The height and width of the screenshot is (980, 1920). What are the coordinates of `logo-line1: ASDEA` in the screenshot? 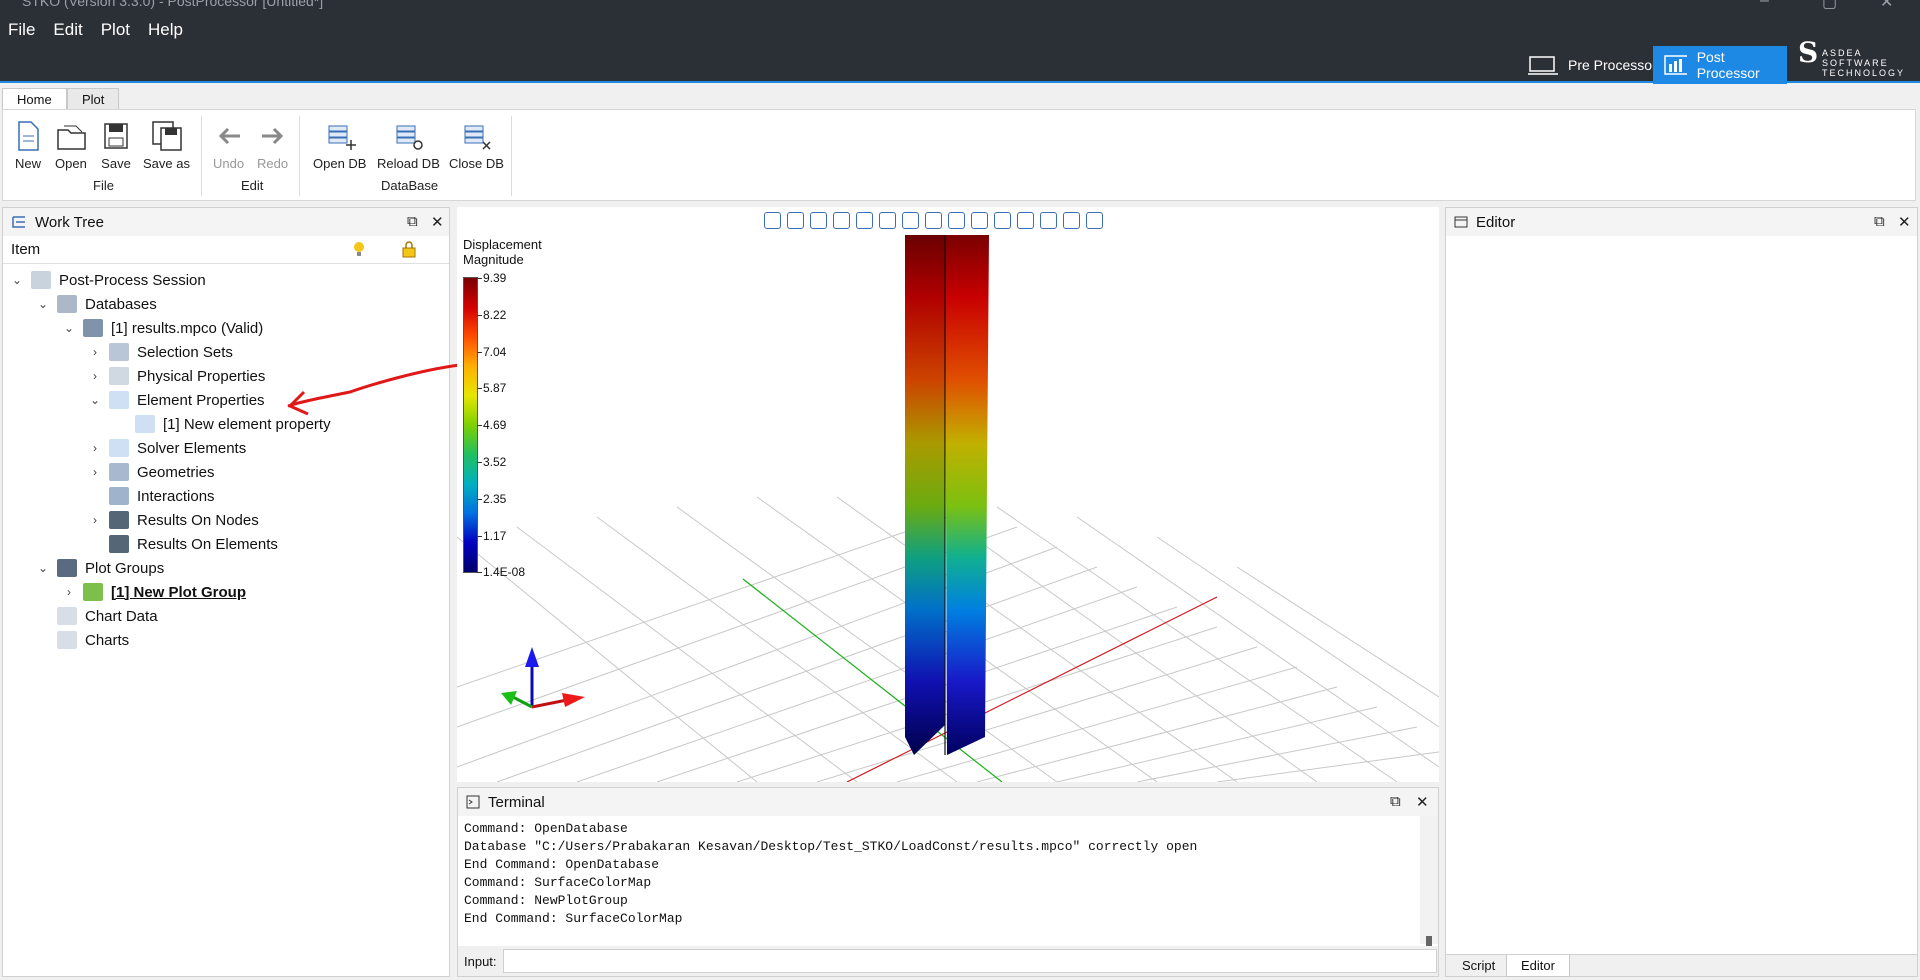 It's located at (1842, 53).